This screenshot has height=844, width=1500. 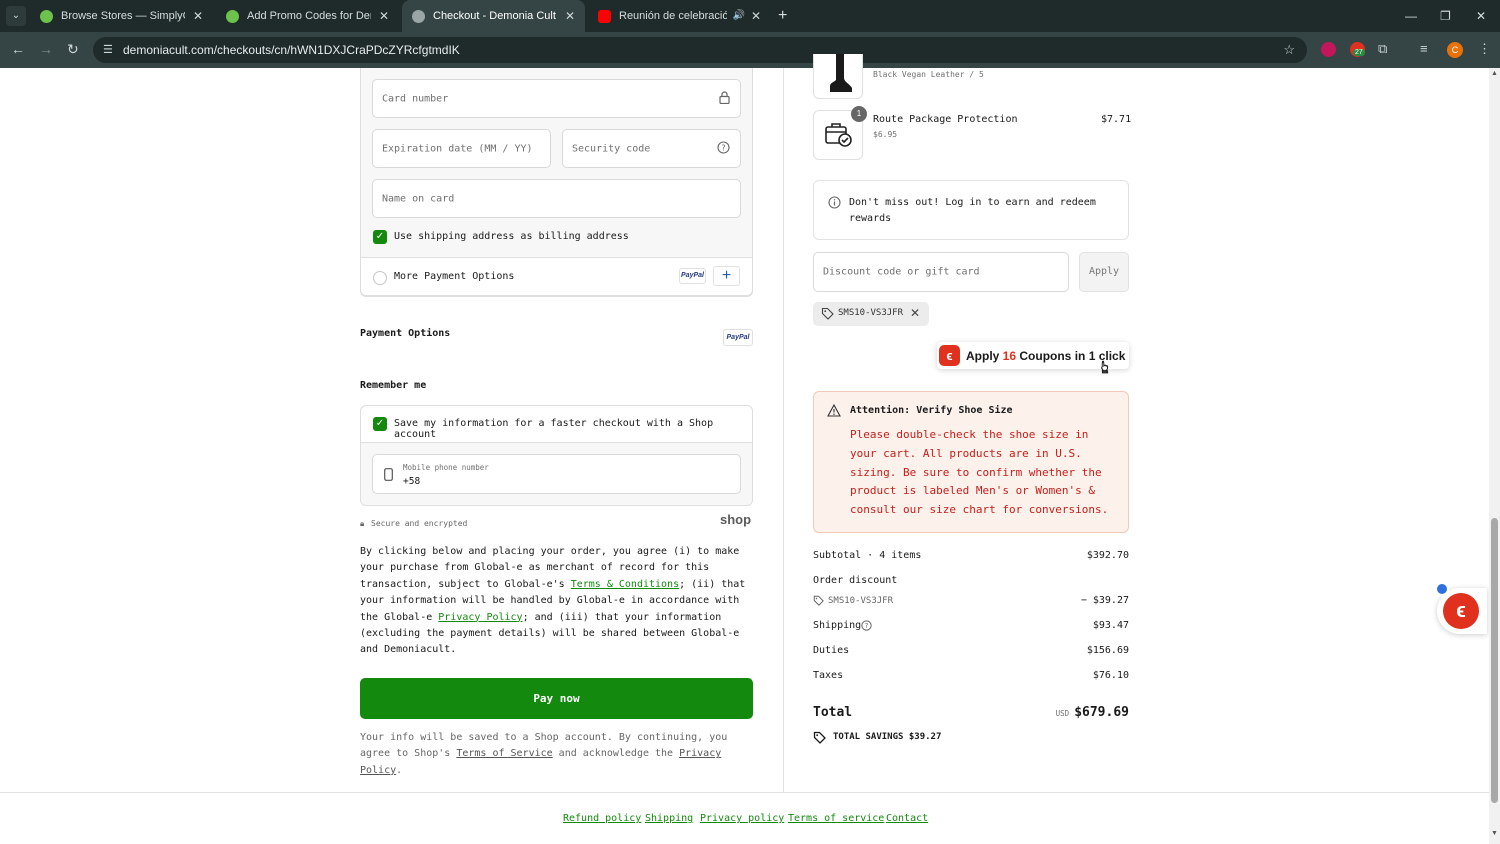 I want to click on card-number-placeholder: Card number, so click(x=415, y=98).